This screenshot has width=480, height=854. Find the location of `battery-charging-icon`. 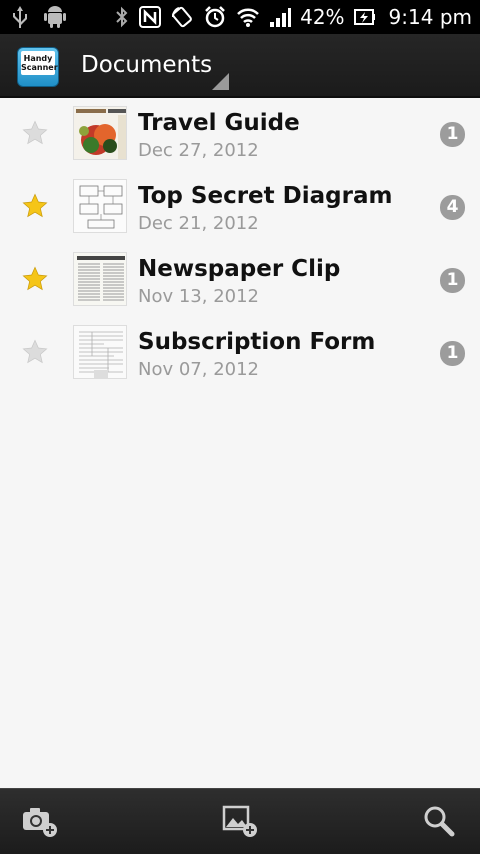

battery-charging-icon is located at coordinates (364, 17).